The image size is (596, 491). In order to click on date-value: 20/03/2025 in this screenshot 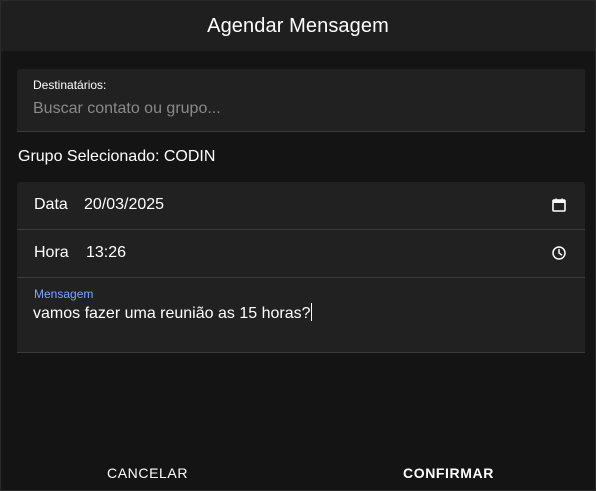, I will do `click(124, 205)`.